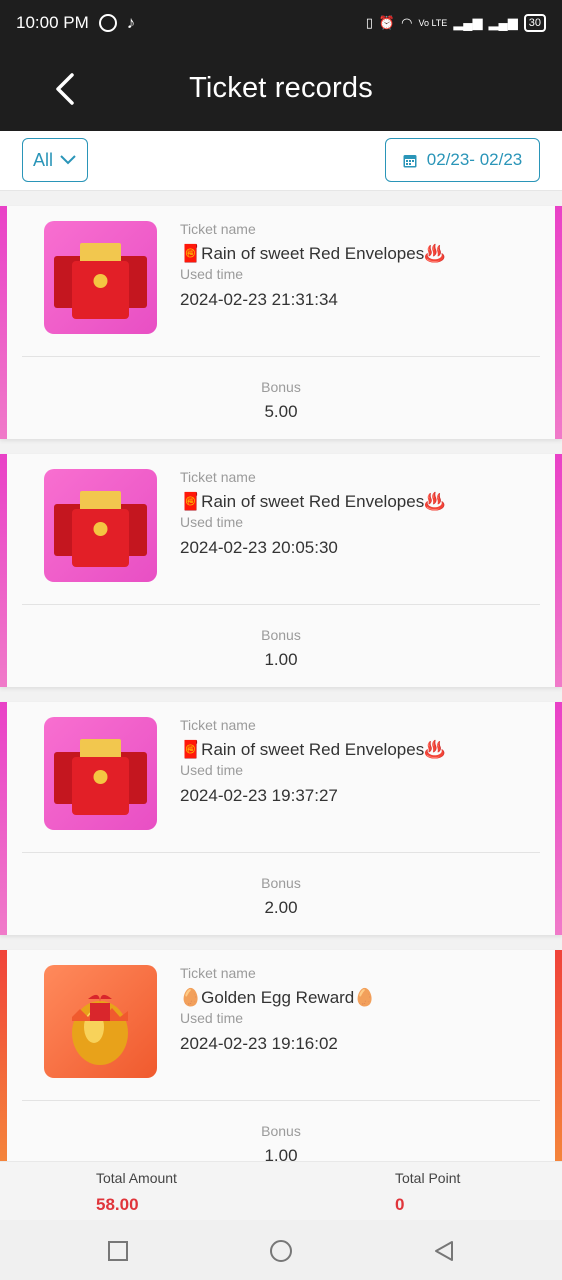 The height and width of the screenshot is (1280, 562). I want to click on circle-icon, so click(281, 1251).